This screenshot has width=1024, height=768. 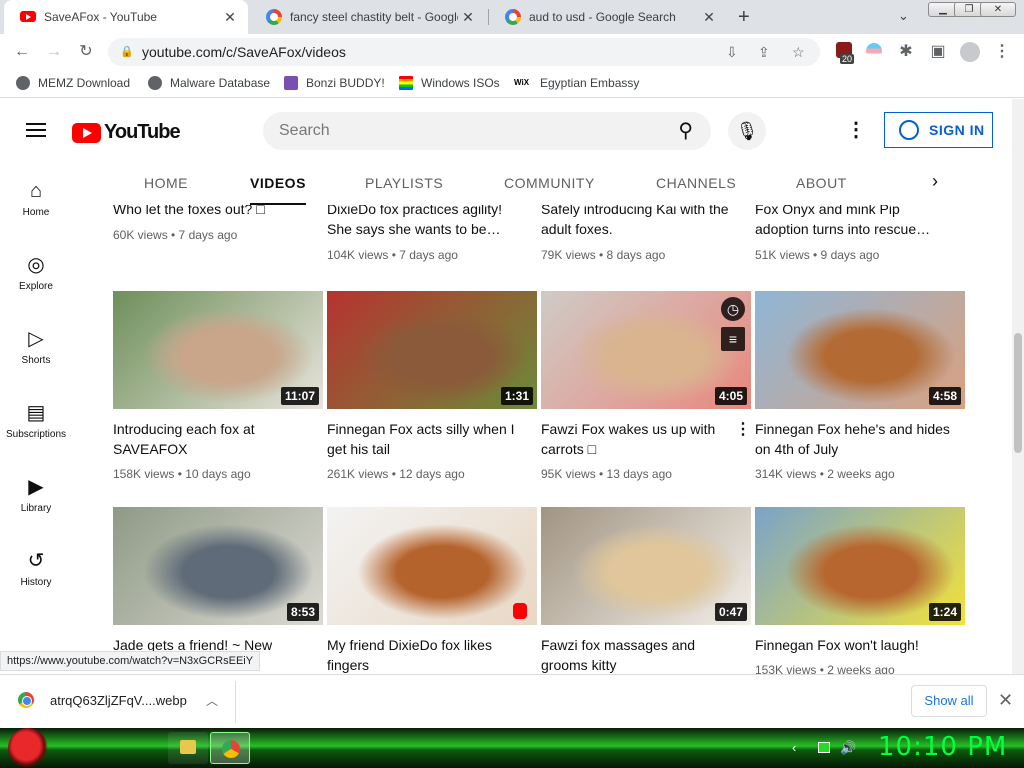 What do you see at coordinates (212, 700) in the screenshot?
I see `chevron-up-icon: ︿` at bounding box center [212, 700].